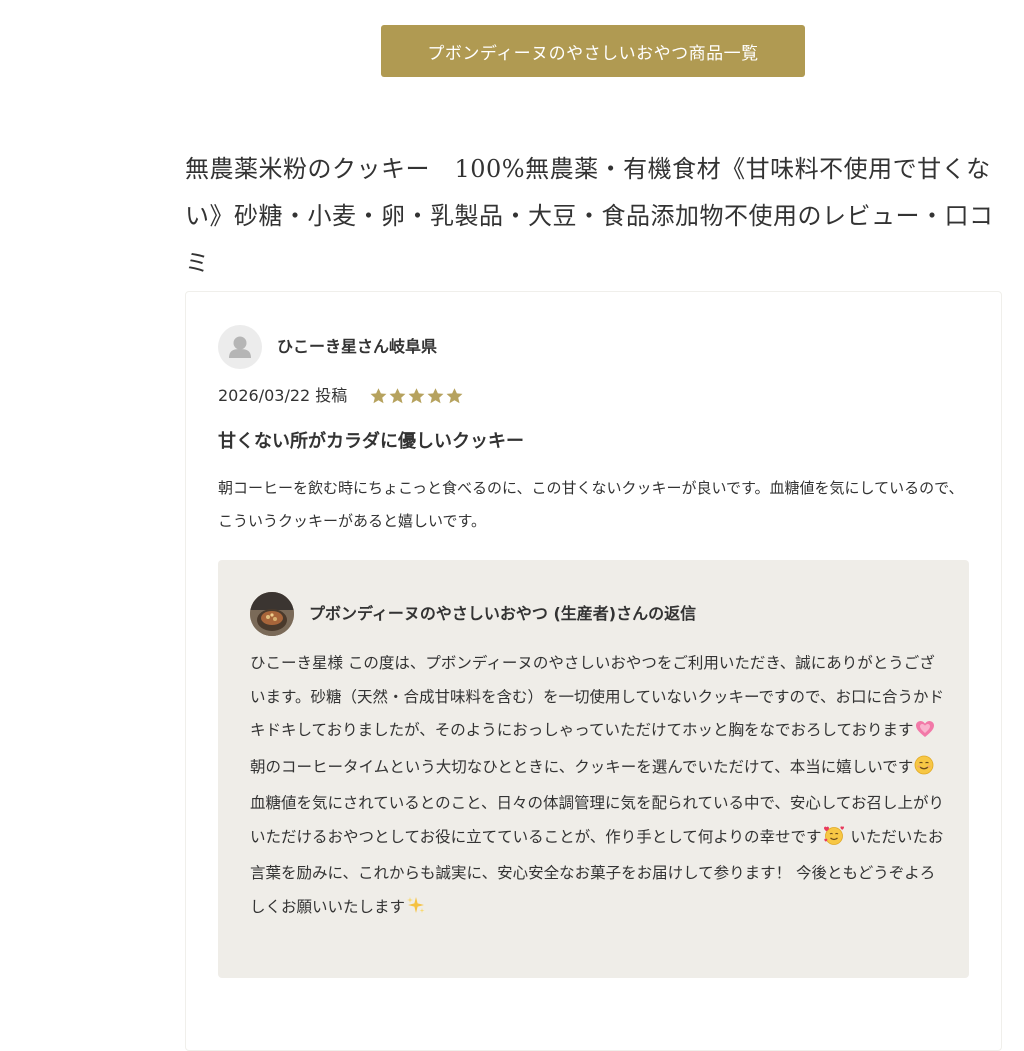  I want to click on growing-heart-emoji-icon, so click(925, 734).